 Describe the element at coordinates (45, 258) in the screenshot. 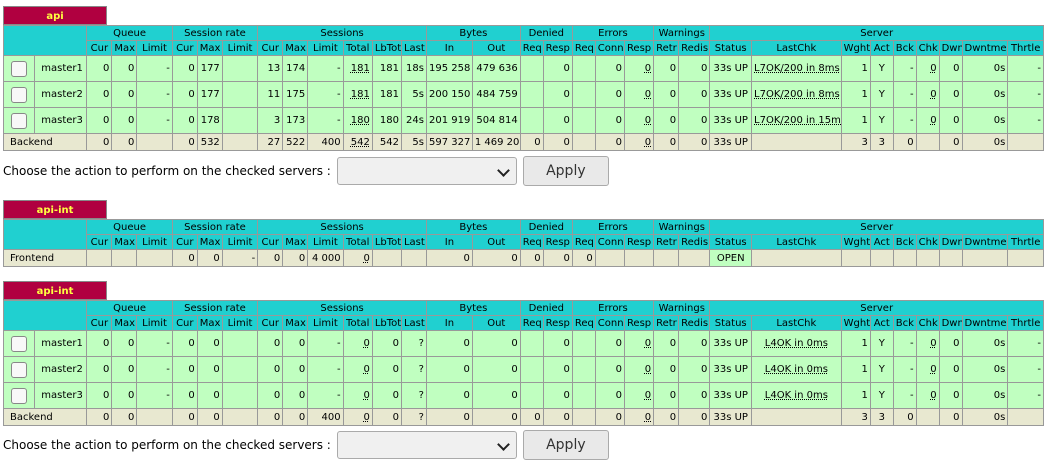

I see `row-name: Frontend` at that location.